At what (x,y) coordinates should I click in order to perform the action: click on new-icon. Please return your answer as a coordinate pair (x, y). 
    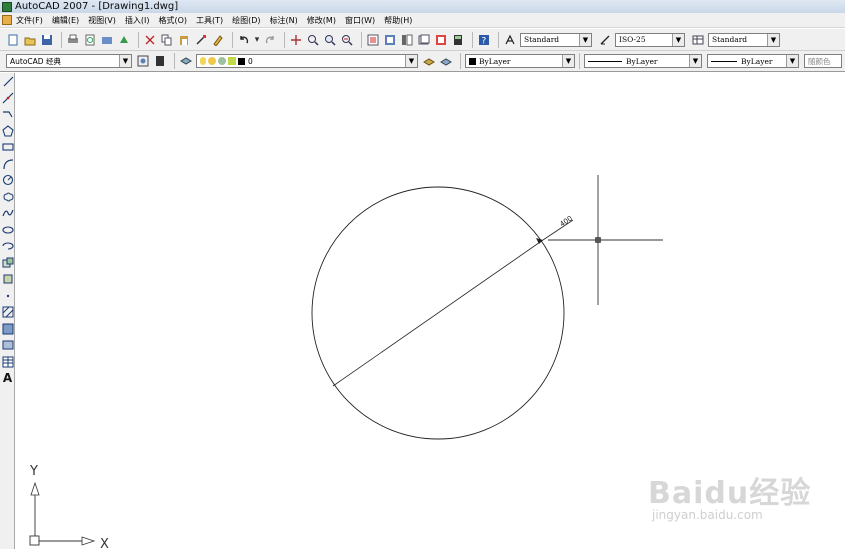
    Looking at the image, I should click on (13, 40).